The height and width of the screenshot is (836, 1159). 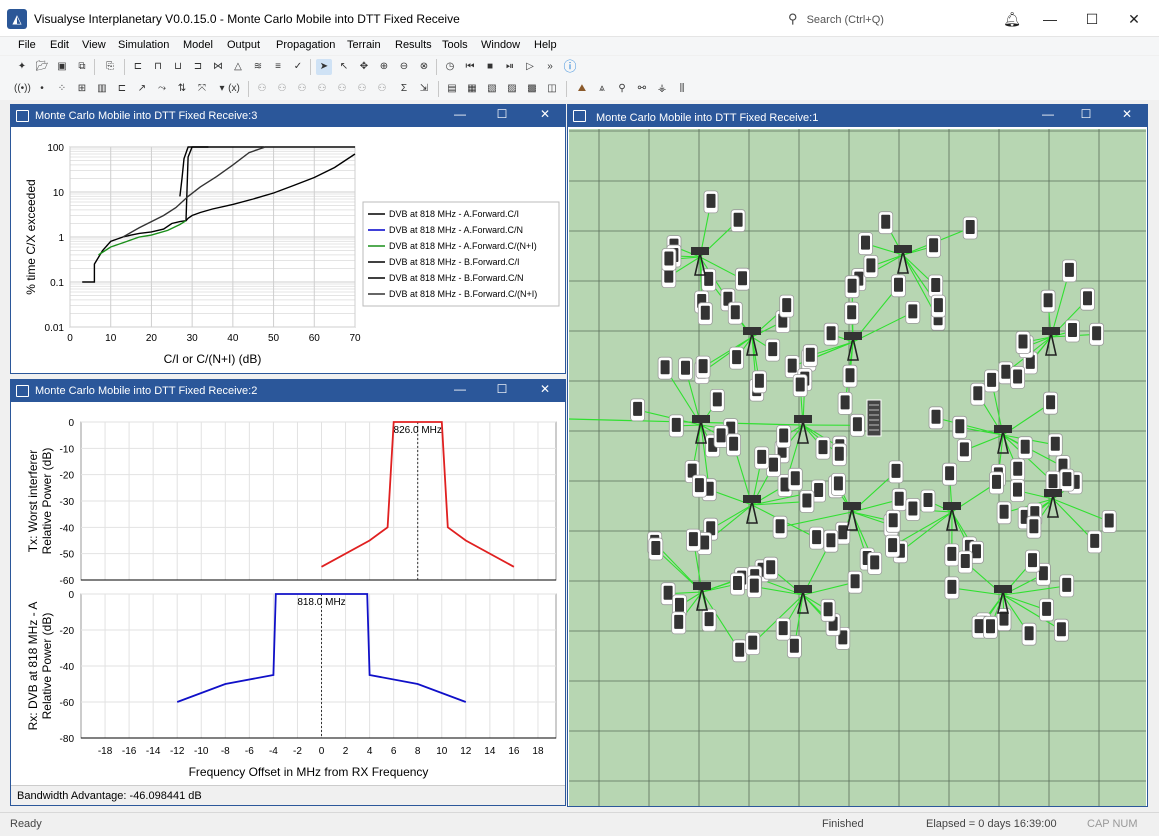 What do you see at coordinates (502, 389) in the screenshot?
I see `mask-maximize-button: ☐` at bounding box center [502, 389].